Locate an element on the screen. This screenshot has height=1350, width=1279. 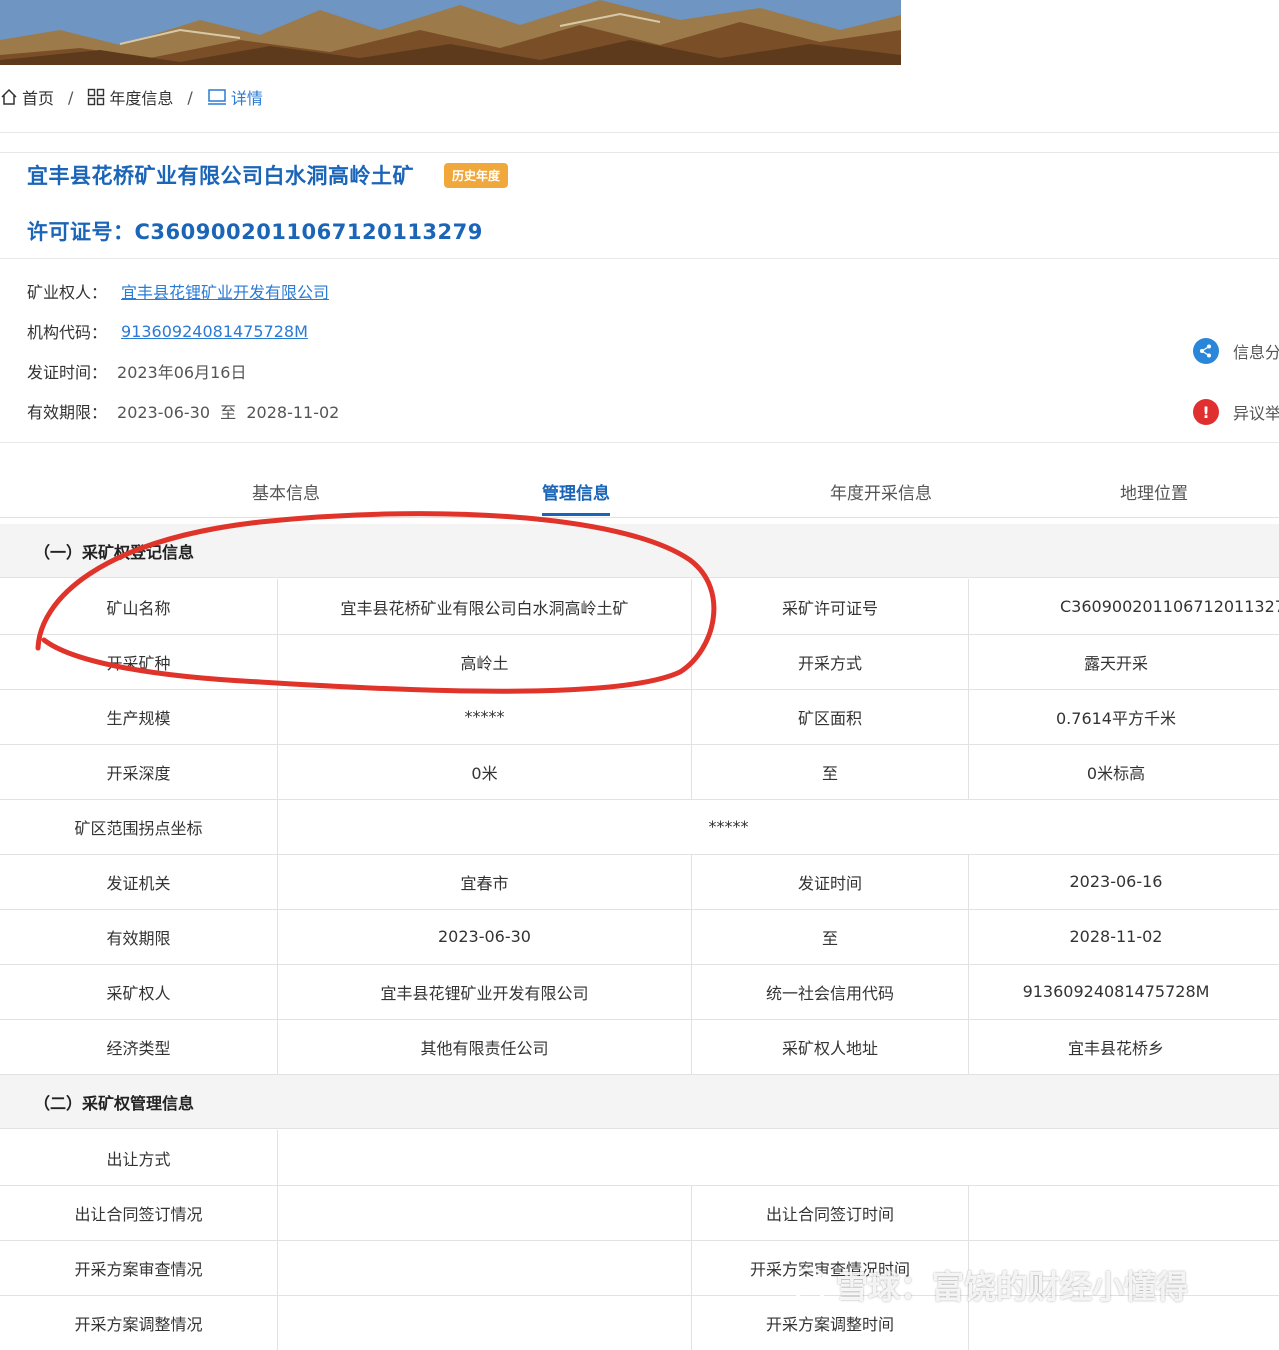
field-value: 宜丰县花锂矿业开发有限公司 is located at coordinates (485, 991).